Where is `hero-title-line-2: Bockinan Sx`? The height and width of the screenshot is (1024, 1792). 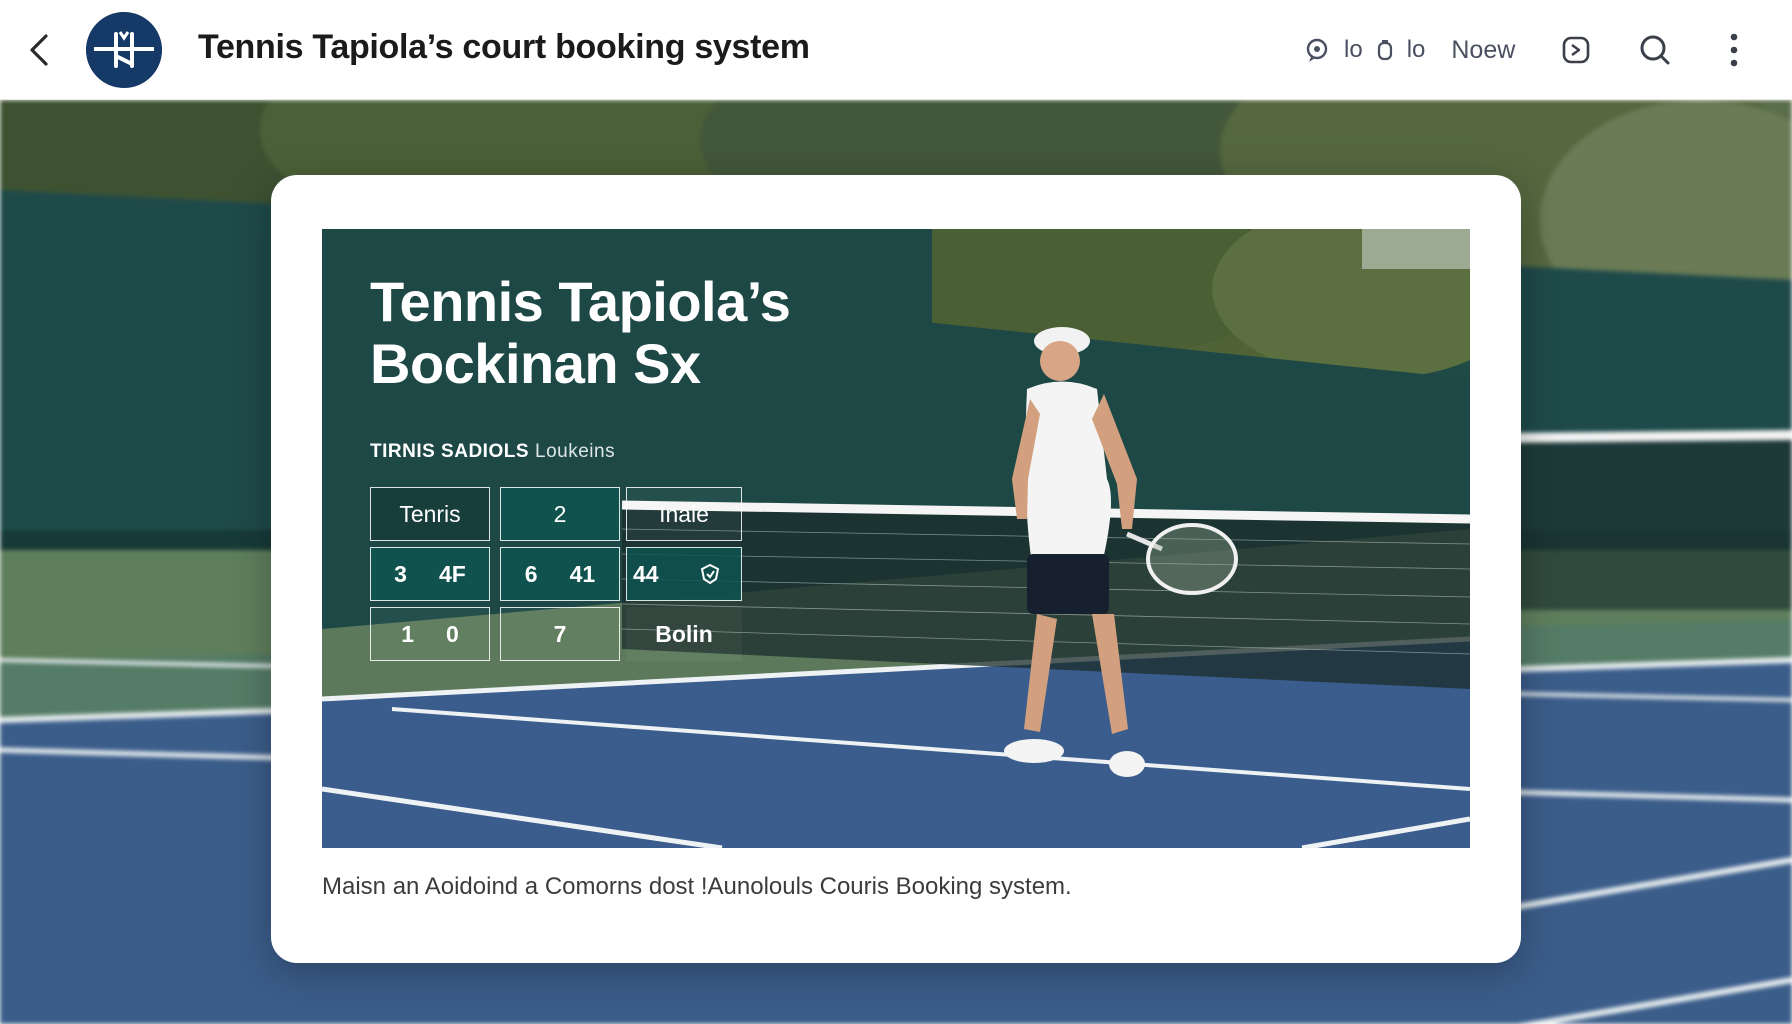
hero-title-line-2: Bockinan Sx is located at coordinates (535, 363).